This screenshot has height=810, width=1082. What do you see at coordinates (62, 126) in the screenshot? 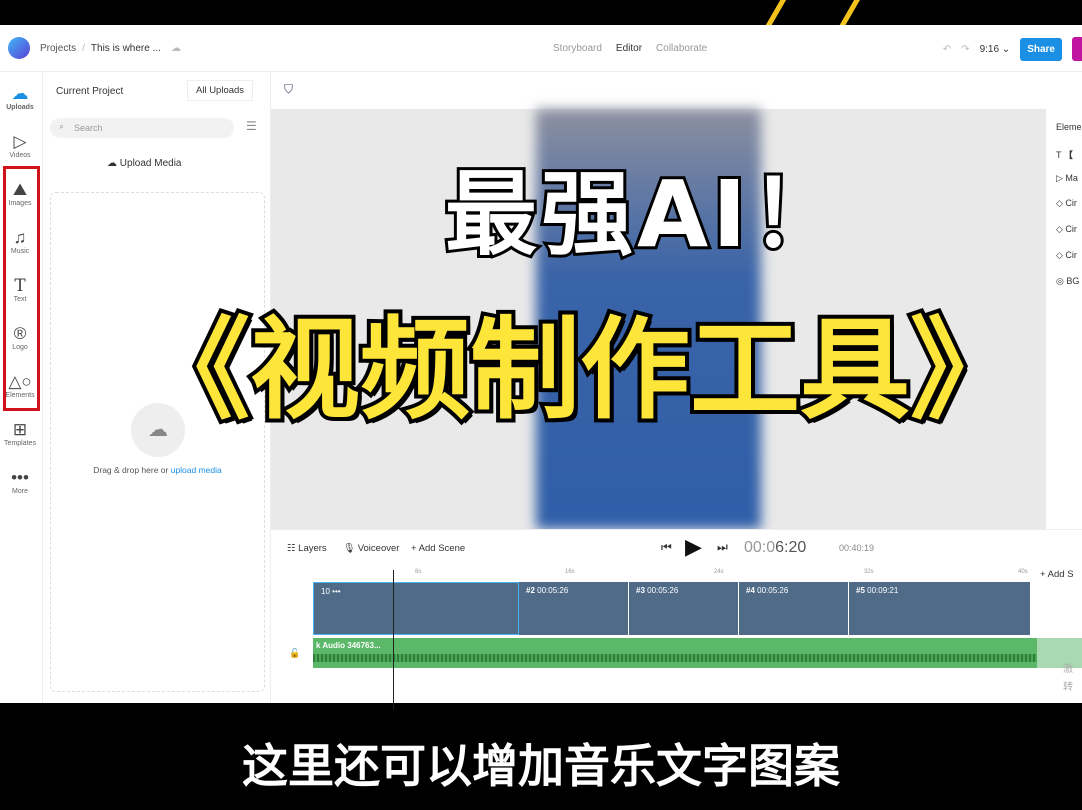
I see `search-icon: ⌕` at bounding box center [62, 126].